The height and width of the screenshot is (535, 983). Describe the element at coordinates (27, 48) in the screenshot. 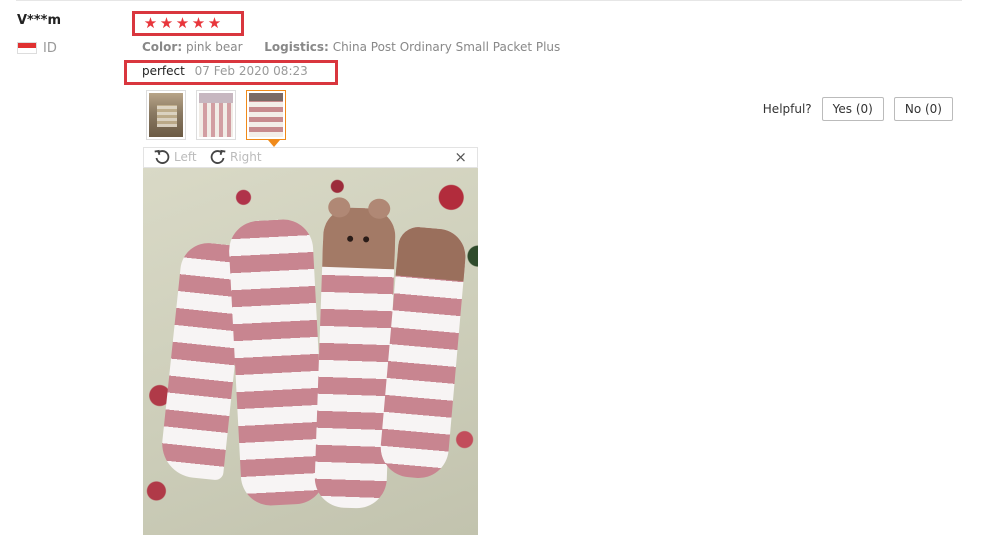

I see `flag-icon` at that location.